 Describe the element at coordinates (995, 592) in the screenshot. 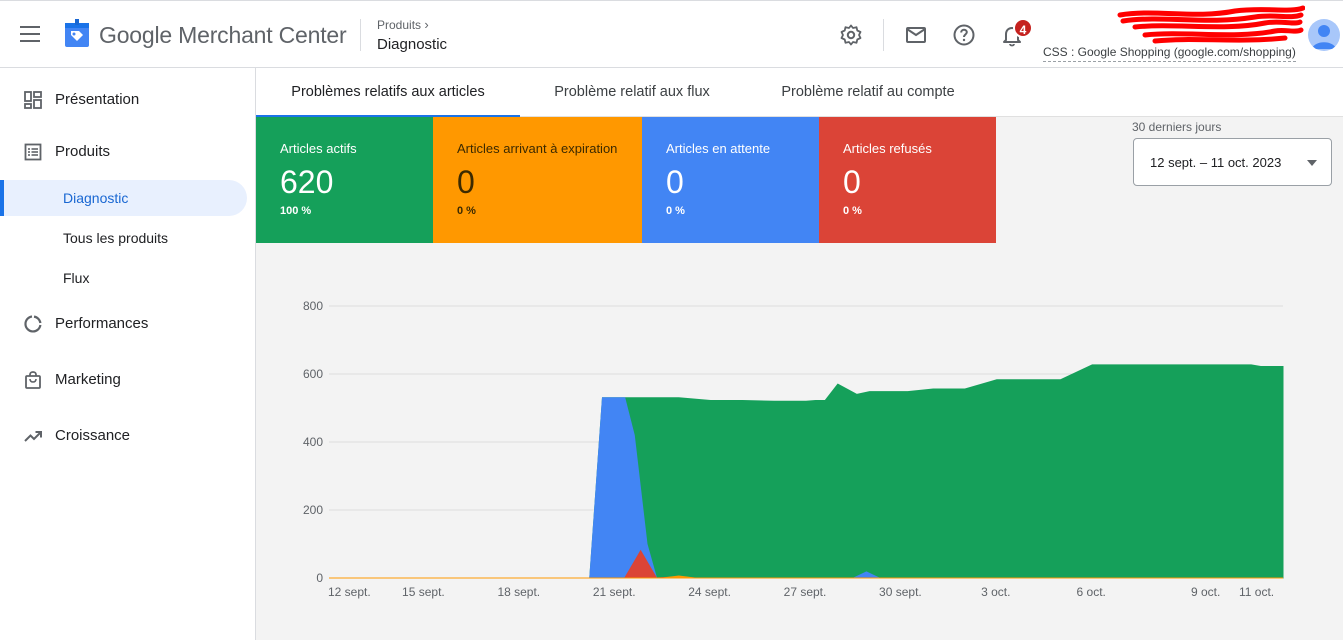

I see `x-tick-label: 3 oct.` at that location.